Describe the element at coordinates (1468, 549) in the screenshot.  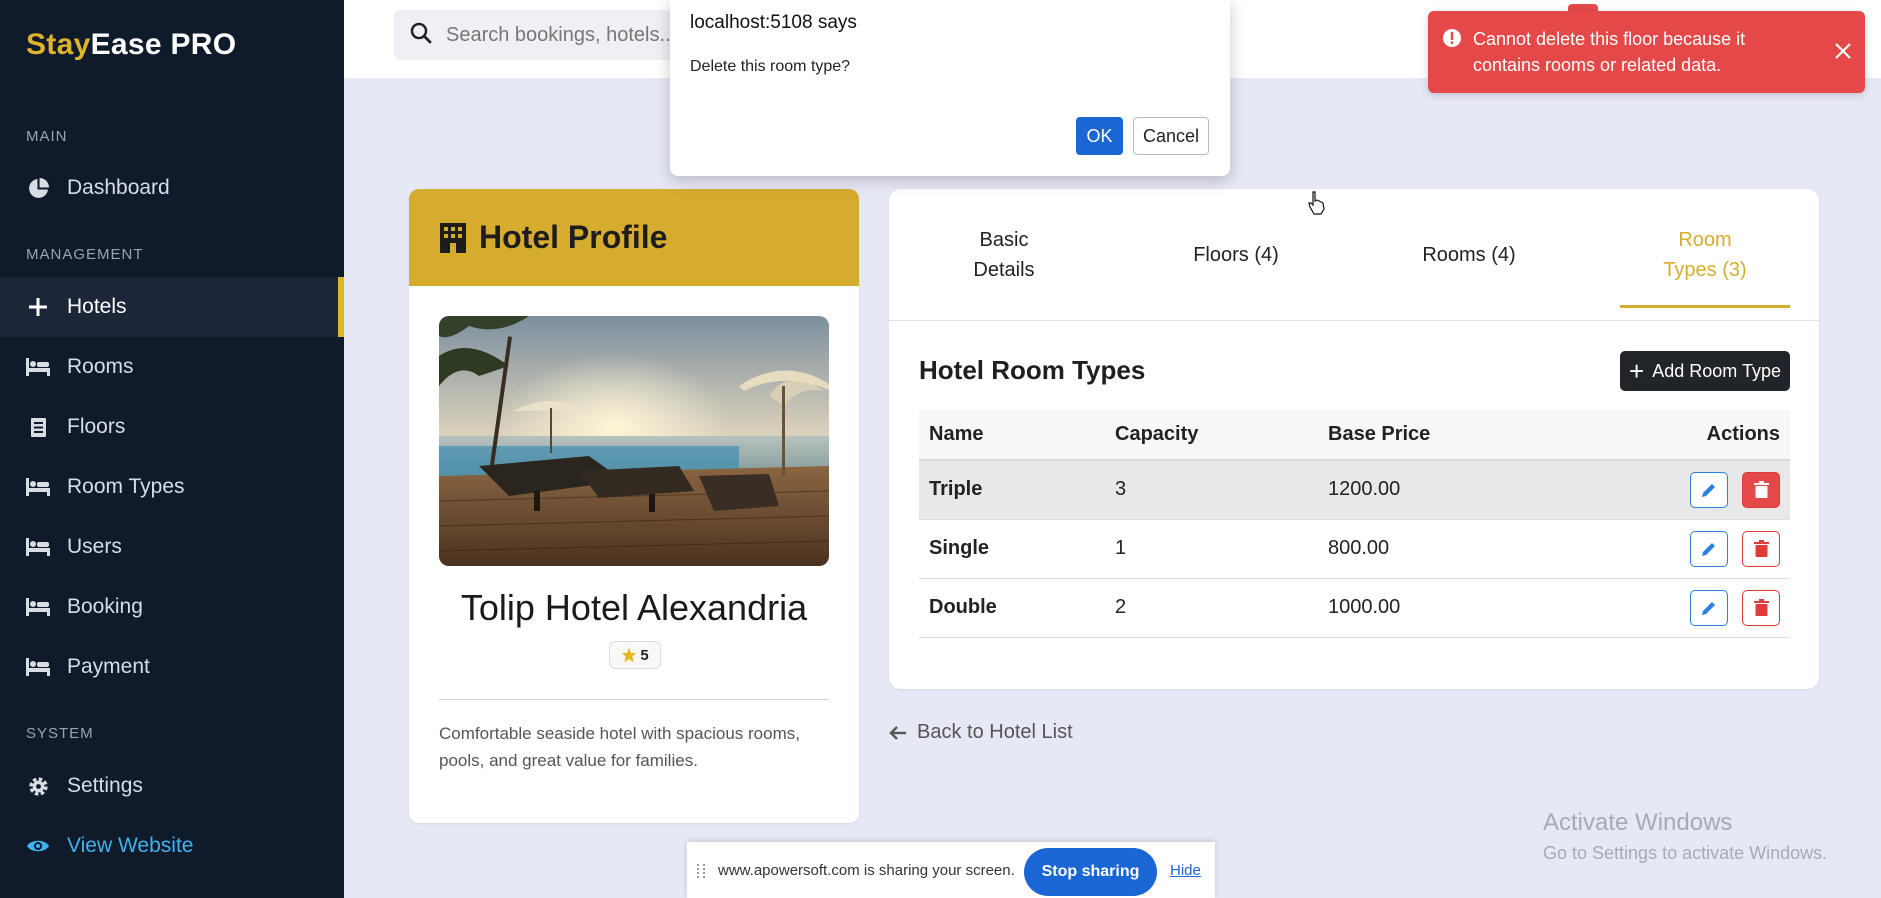
I see `room-type-price: 800.00` at that location.